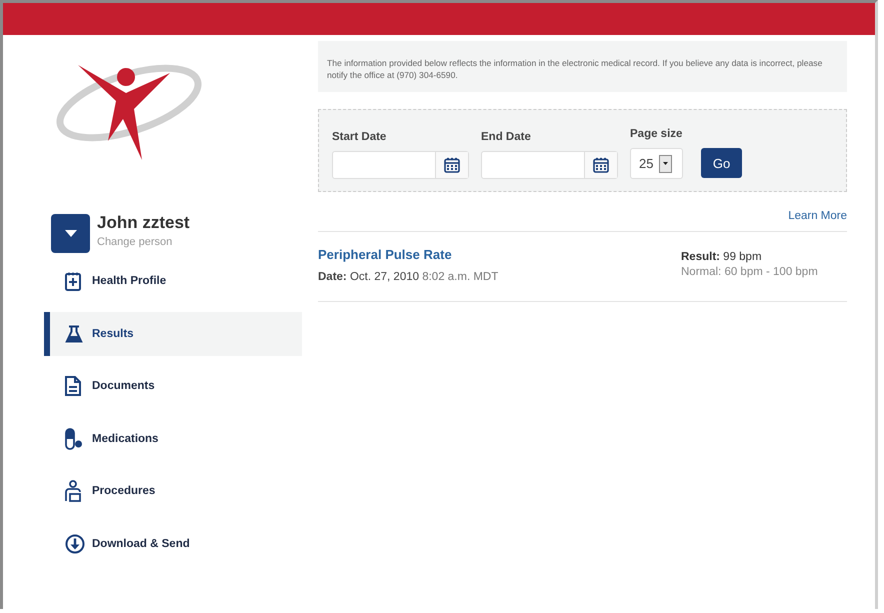 The height and width of the screenshot is (613, 884). Describe the element at coordinates (173, 491) in the screenshot. I see `nav-item: Procedures` at that location.